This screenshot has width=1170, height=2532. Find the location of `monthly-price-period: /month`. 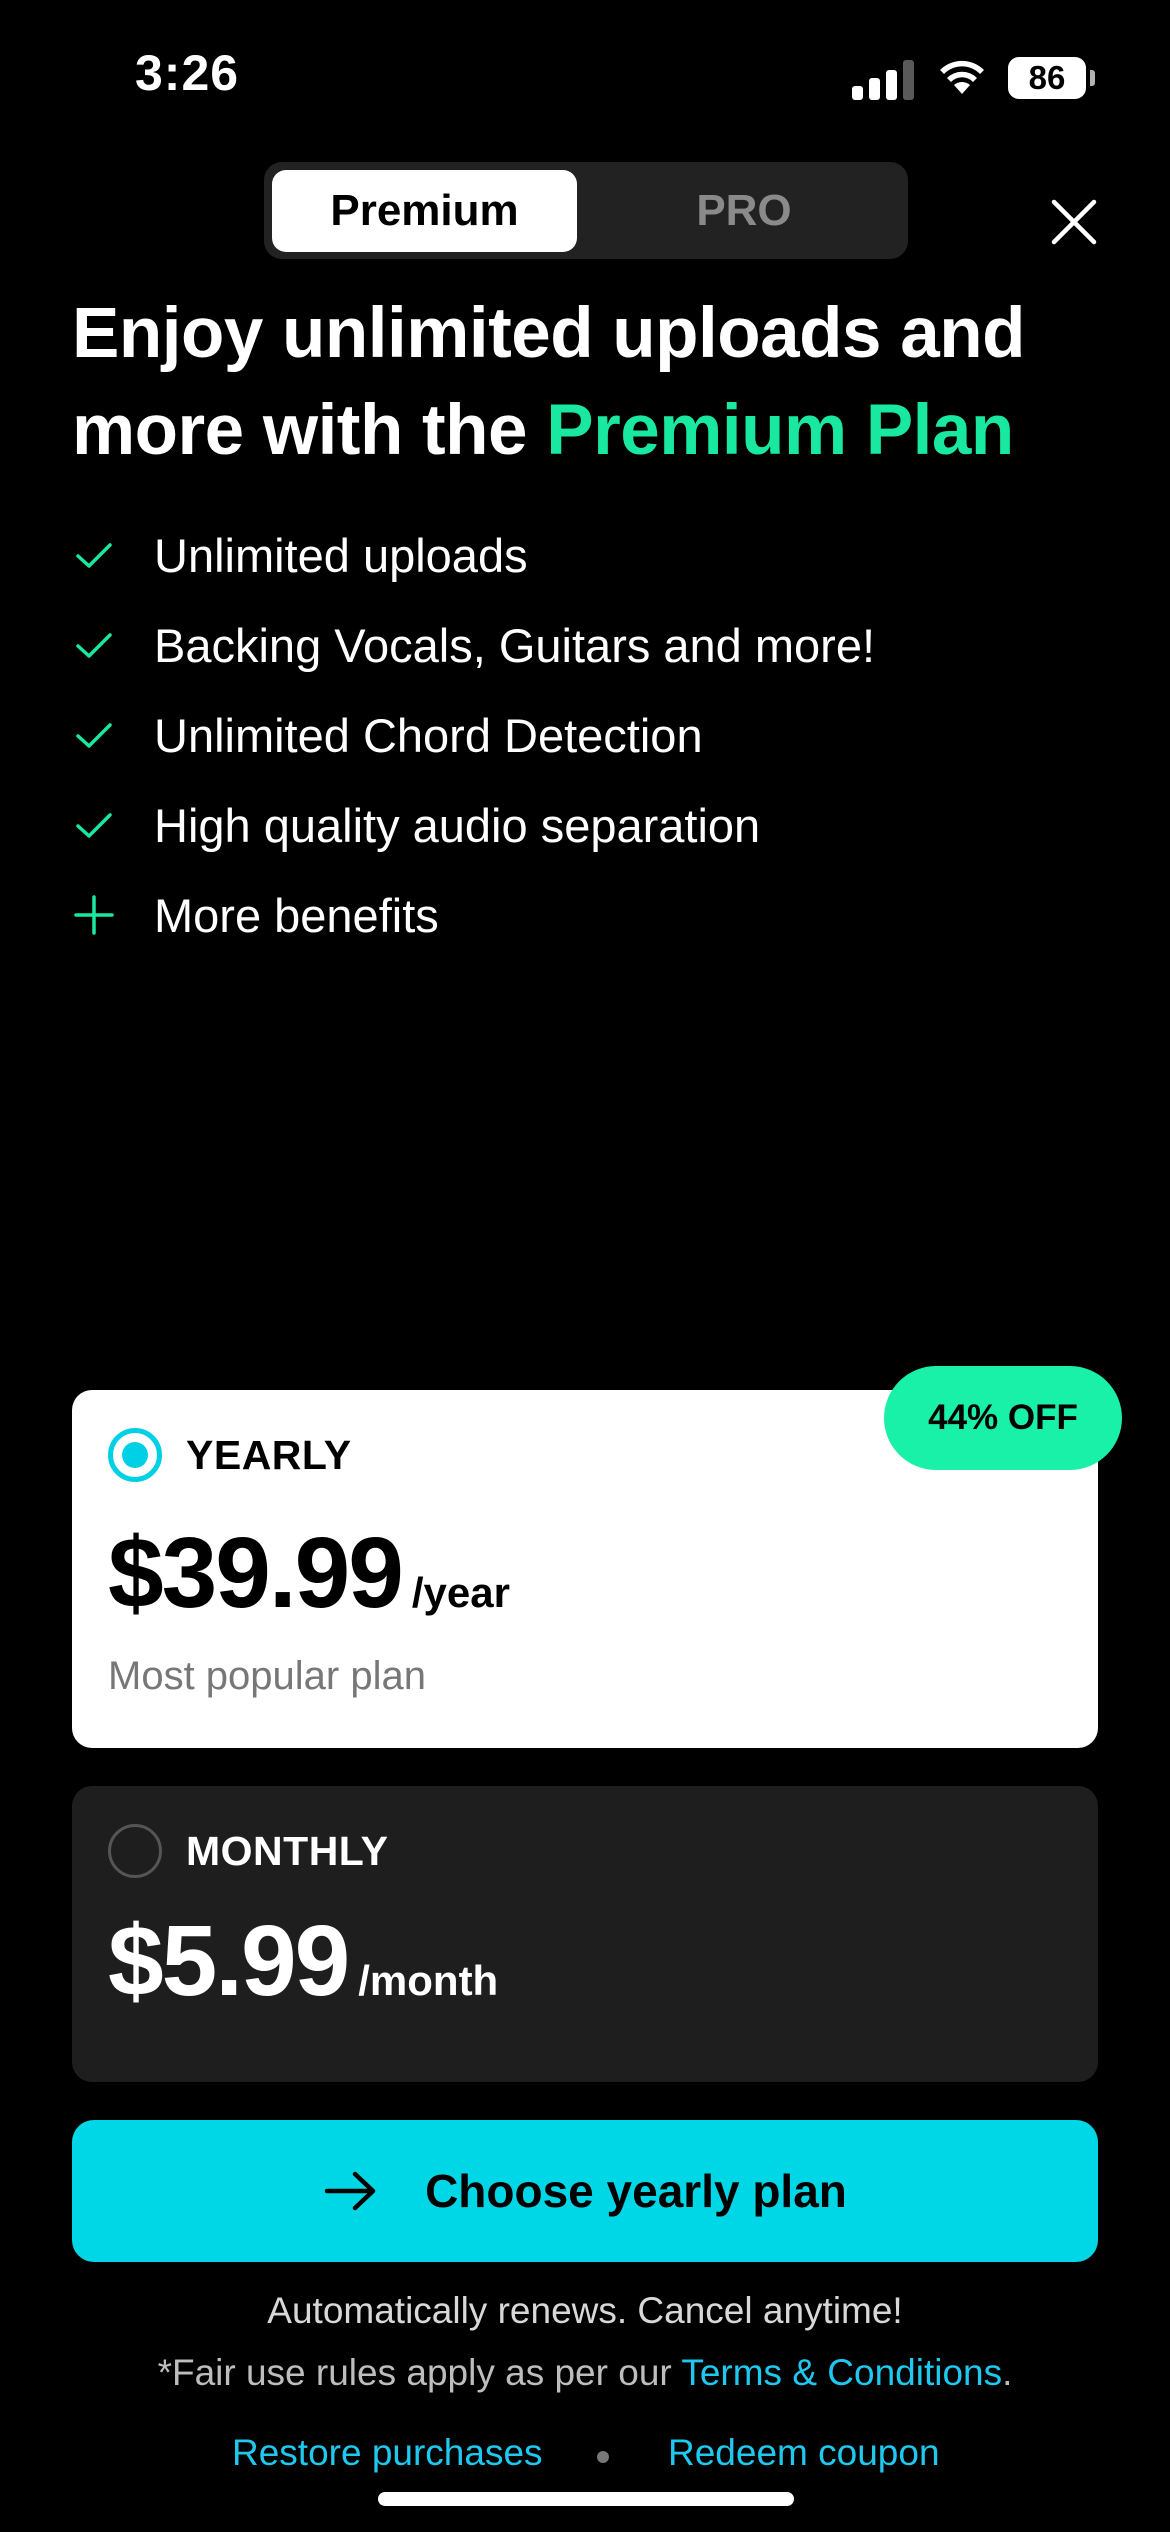

monthly-price-period: /month is located at coordinates (428, 1980).